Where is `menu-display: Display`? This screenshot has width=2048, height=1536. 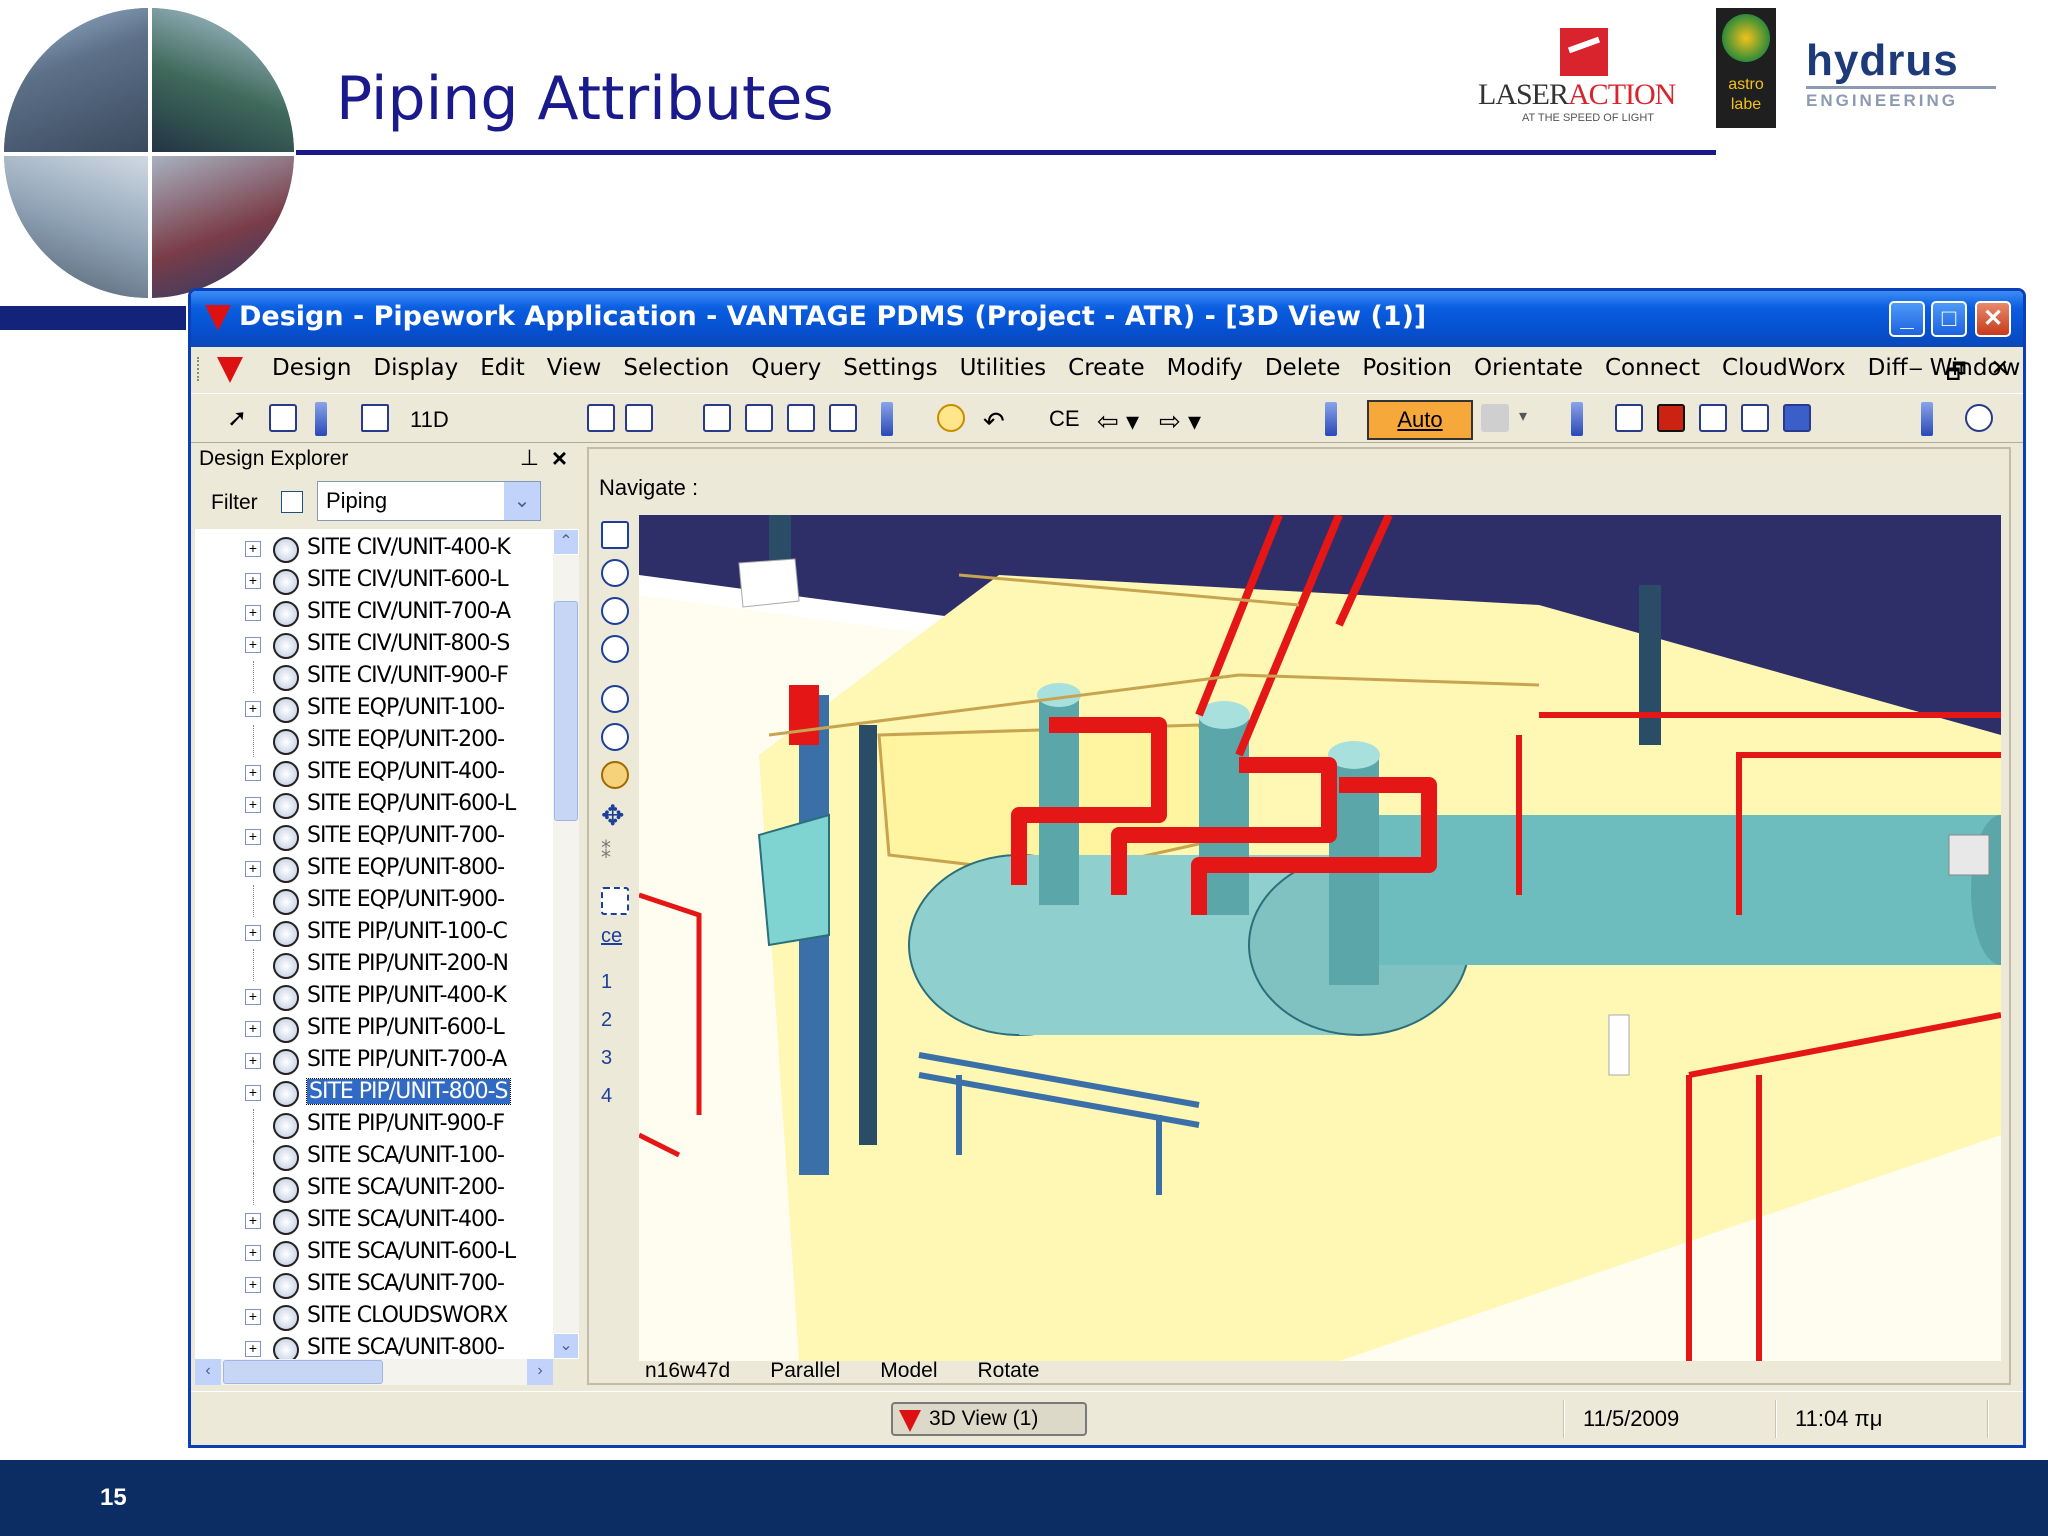
menu-display: Display is located at coordinates (415, 368).